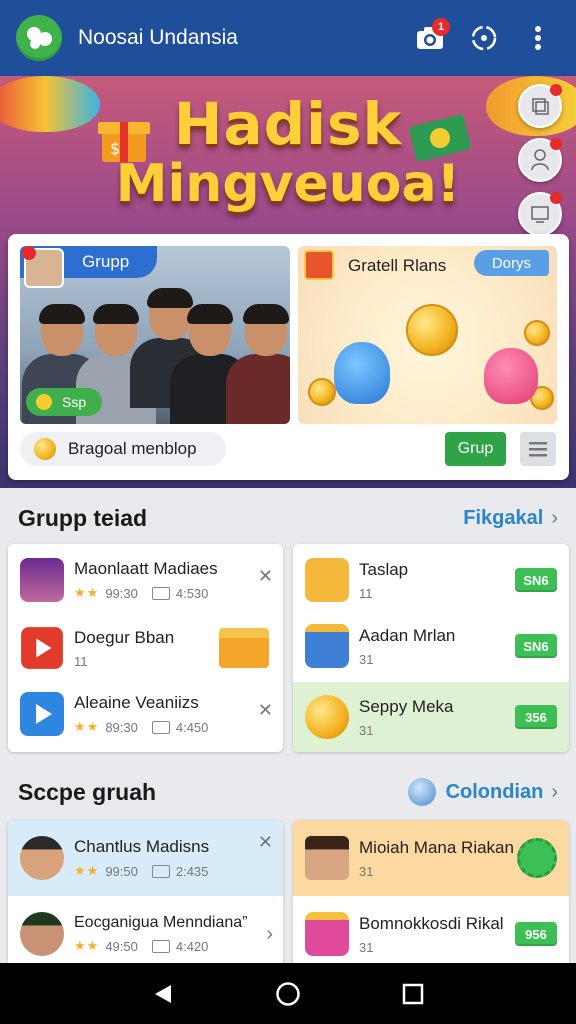 The height and width of the screenshot is (1024, 576). What do you see at coordinates (511, 263) in the screenshot?
I see `promo-badge: Dorys` at bounding box center [511, 263].